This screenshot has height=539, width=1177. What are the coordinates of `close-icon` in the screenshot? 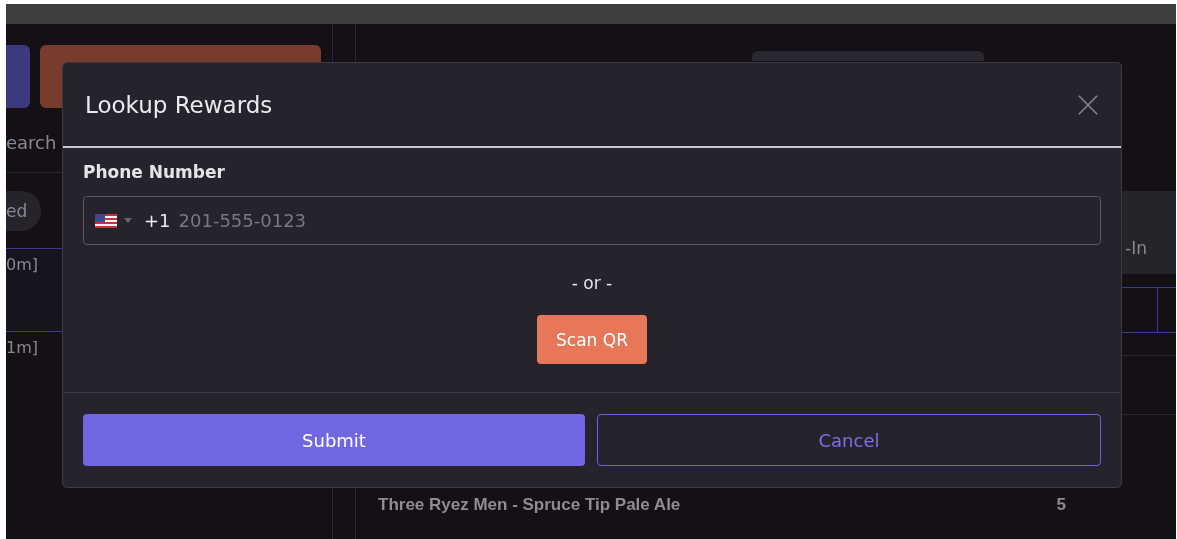 It's located at (1088, 104).